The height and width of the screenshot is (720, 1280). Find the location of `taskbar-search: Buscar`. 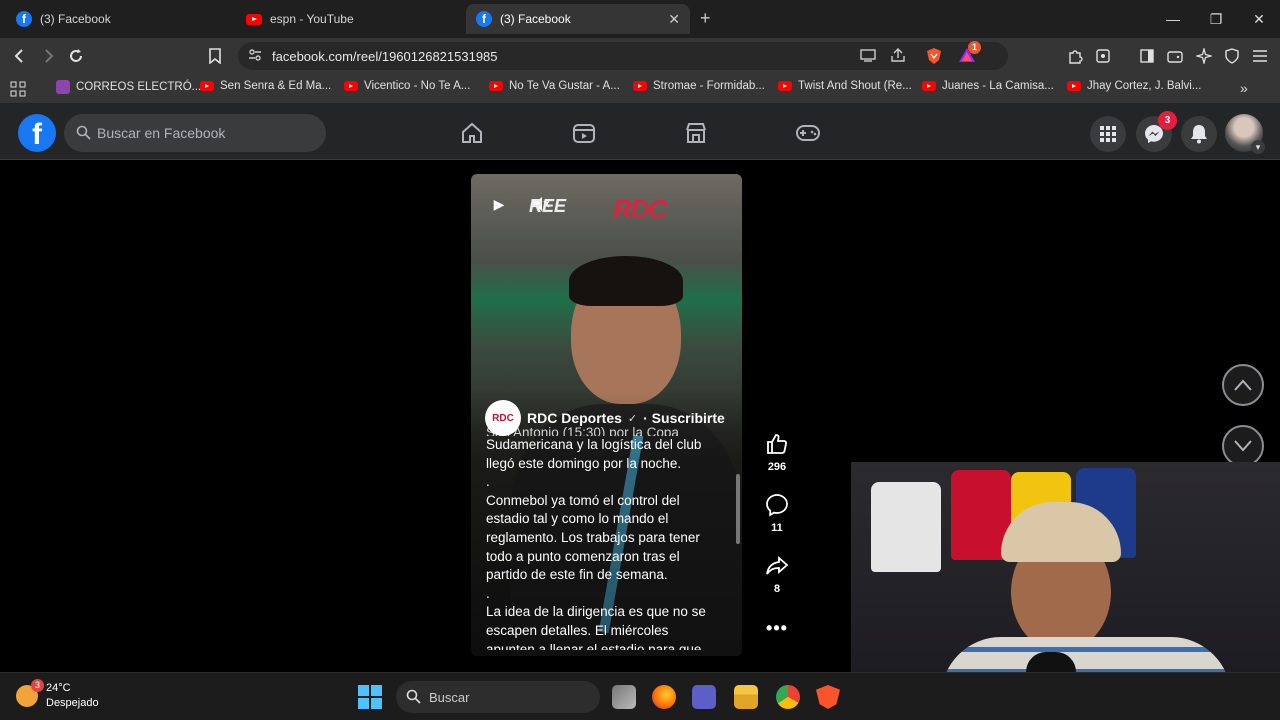

taskbar-search: Buscar is located at coordinates (498, 697).